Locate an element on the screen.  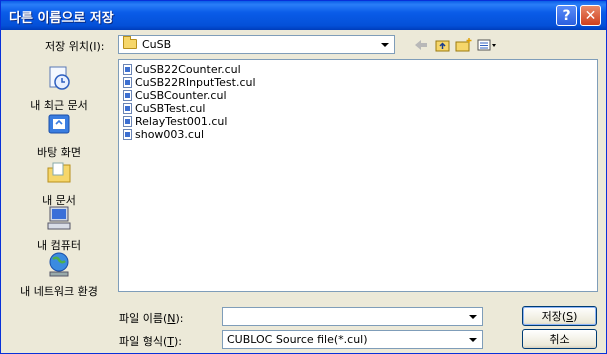
desktop-icon is located at coordinates (59, 124).